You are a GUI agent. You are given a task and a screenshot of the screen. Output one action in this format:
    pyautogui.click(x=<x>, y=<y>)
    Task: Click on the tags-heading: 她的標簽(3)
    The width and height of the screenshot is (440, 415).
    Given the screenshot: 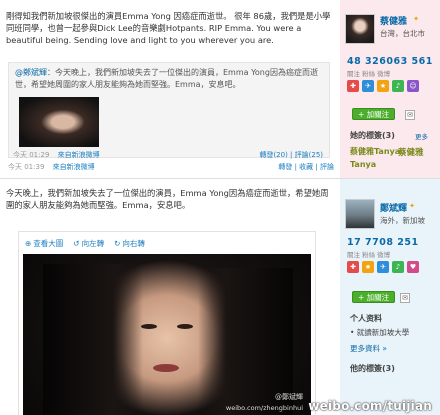 What is the action you would take?
    pyautogui.click(x=372, y=135)
    